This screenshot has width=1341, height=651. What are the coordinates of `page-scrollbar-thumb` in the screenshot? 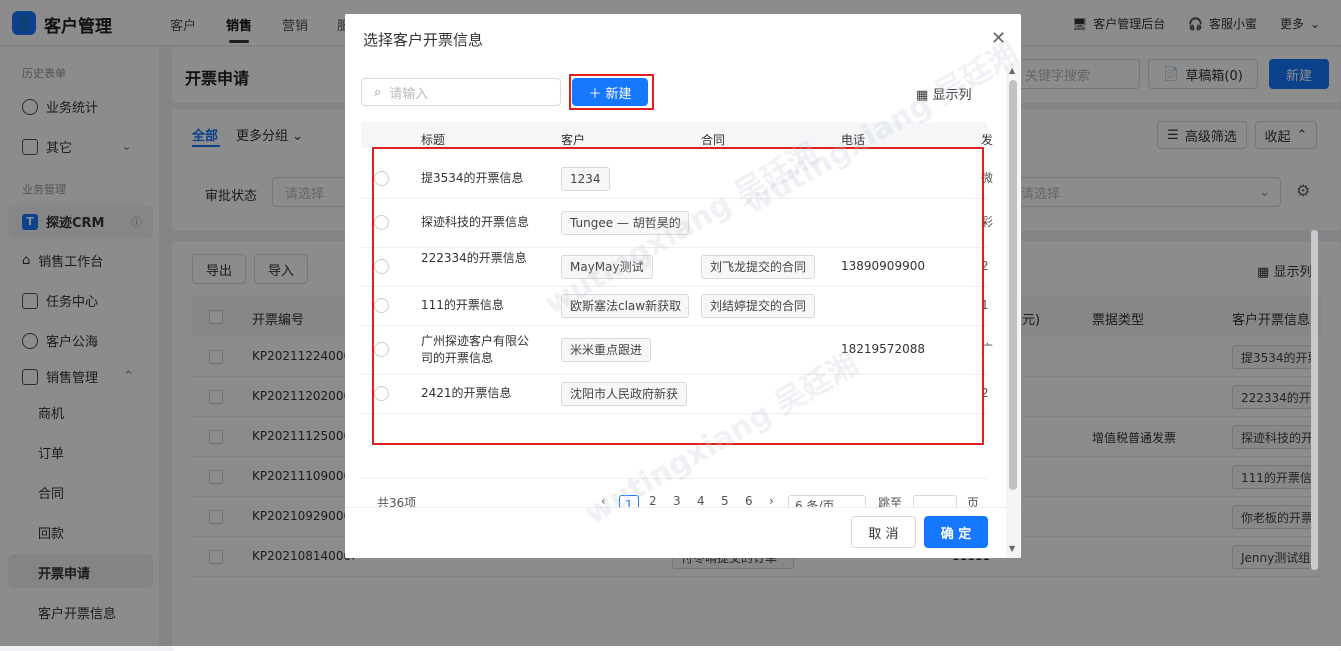 It's located at (1314, 400).